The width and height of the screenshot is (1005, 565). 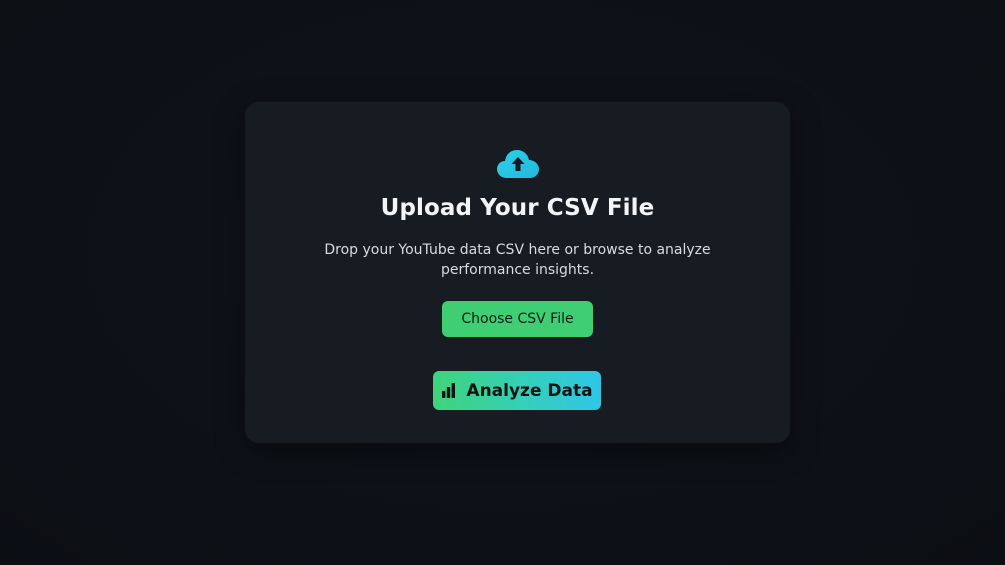 What do you see at coordinates (518, 164) in the screenshot?
I see `cloud-upload-icon` at bounding box center [518, 164].